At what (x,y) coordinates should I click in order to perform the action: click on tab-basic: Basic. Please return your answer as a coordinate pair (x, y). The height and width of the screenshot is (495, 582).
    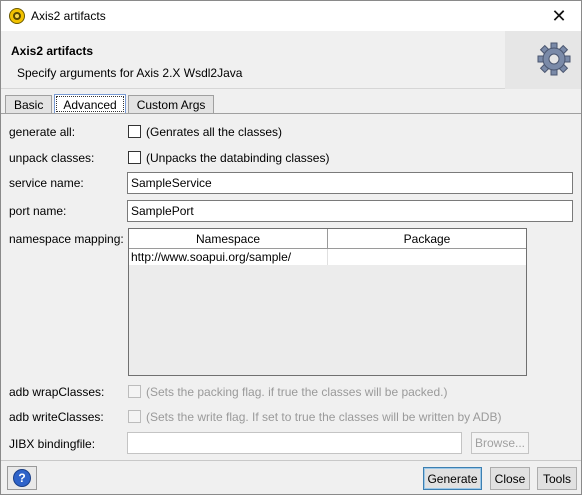
    Looking at the image, I should click on (29, 104).